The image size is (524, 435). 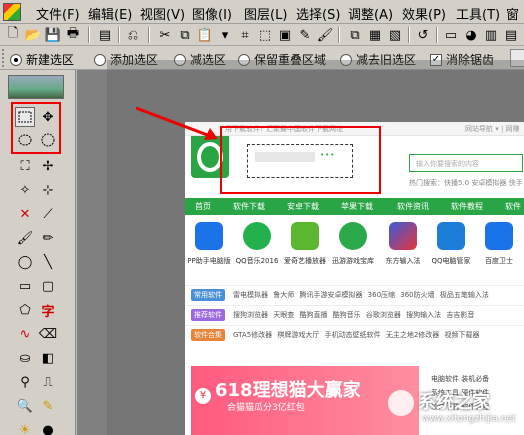 I want to click on watermark-url: www.xitongzhijia.net, so click(x=469, y=419).